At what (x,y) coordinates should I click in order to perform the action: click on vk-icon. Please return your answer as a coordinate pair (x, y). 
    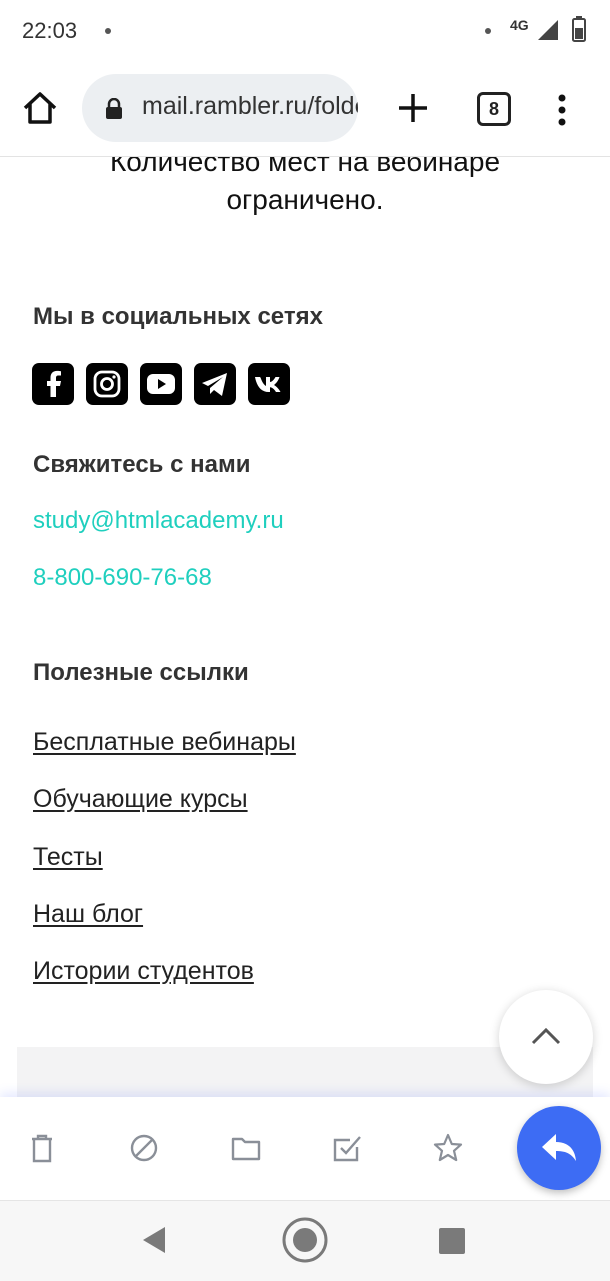
    Looking at the image, I should click on (269, 384).